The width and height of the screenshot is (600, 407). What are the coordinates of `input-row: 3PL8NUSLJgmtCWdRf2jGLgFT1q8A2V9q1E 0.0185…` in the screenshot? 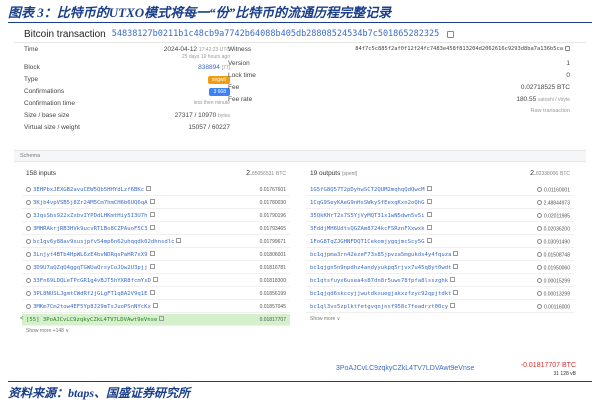 It's located at (156, 294).